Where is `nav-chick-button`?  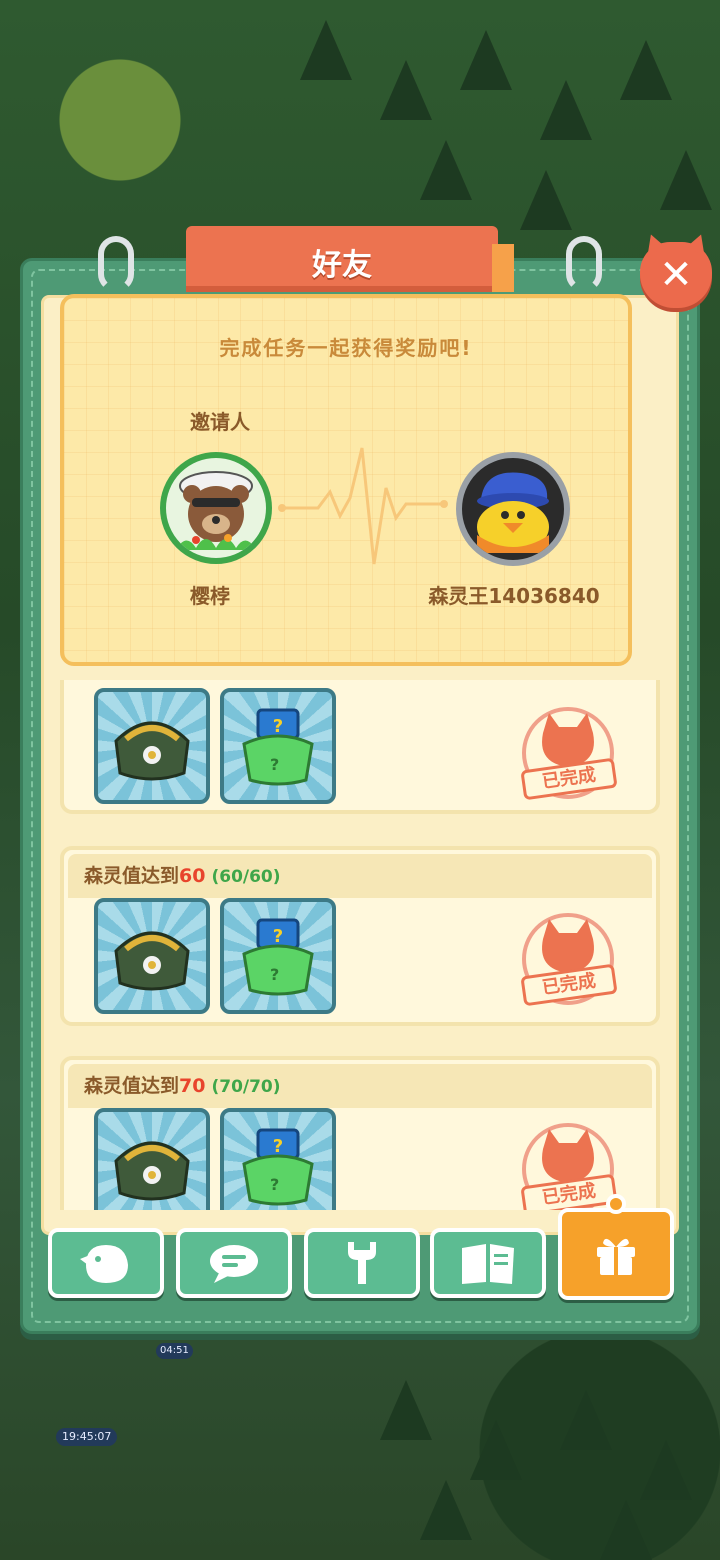 nav-chick-button is located at coordinates (106, 1263).